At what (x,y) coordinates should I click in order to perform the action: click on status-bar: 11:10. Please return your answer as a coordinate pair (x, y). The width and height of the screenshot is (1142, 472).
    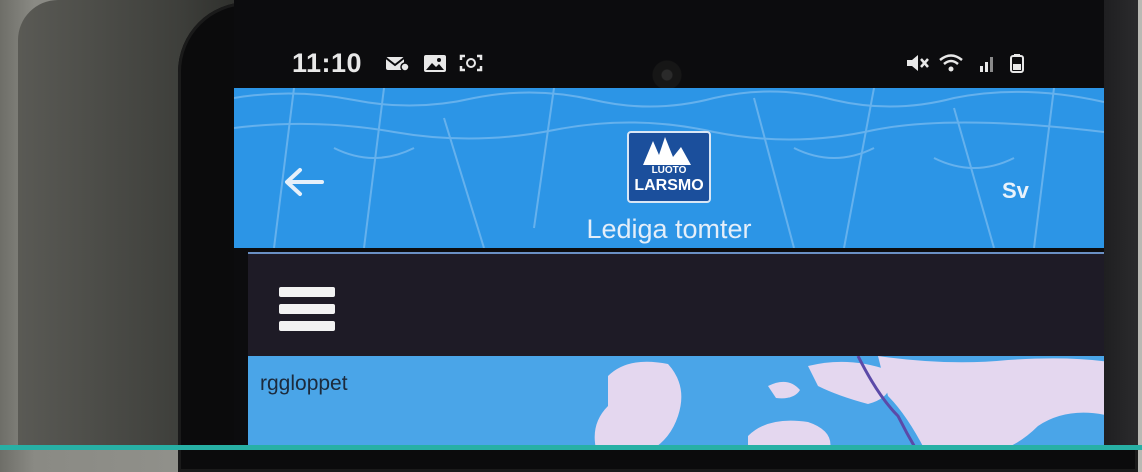
    Looking at the image, I should click on (669, 66).